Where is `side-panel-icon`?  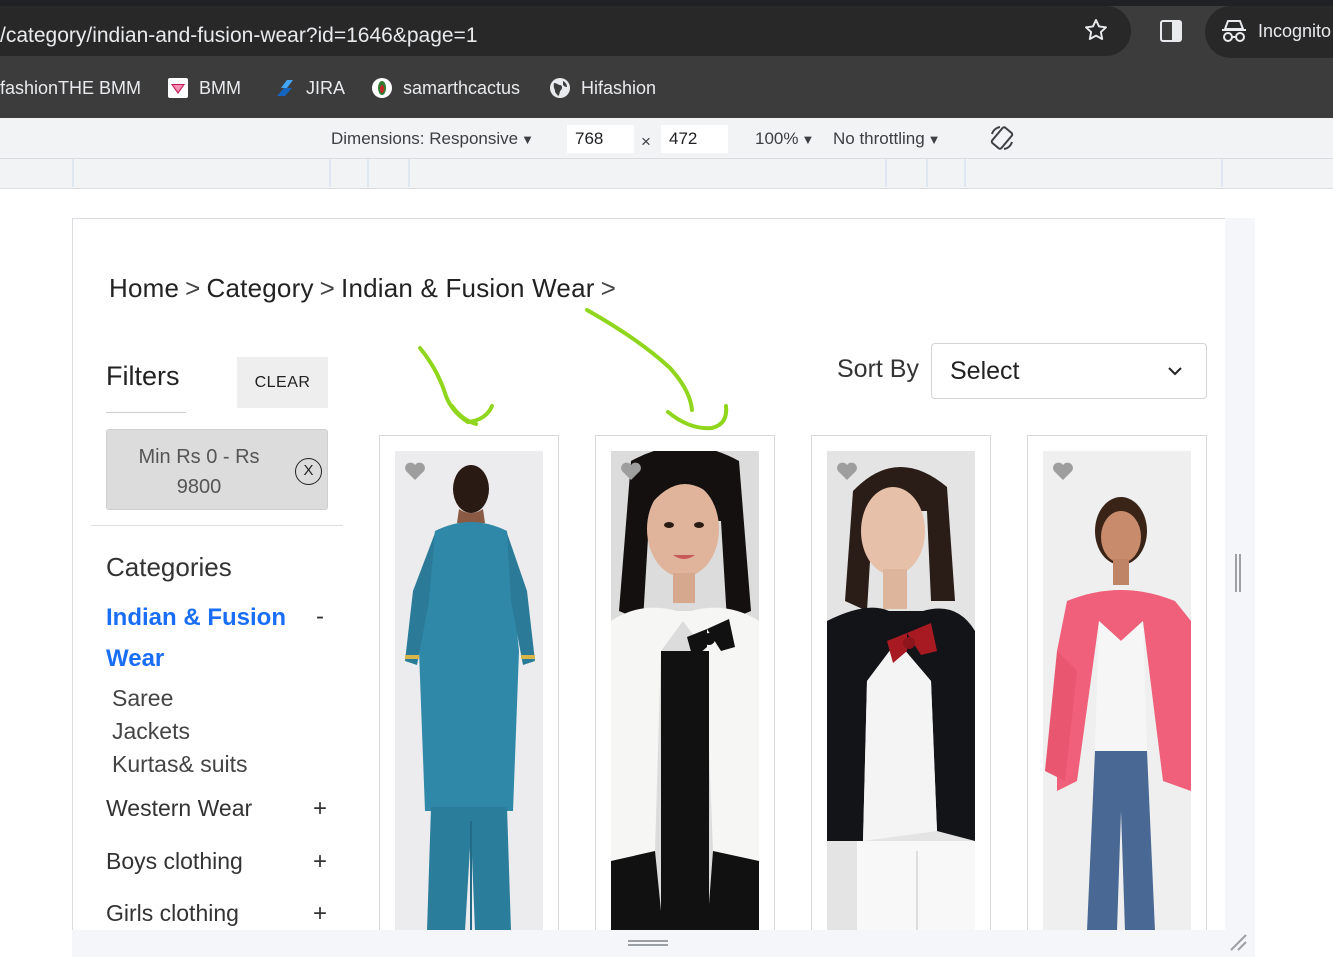 side-panel-icon is located at coordinates (1171, 31).